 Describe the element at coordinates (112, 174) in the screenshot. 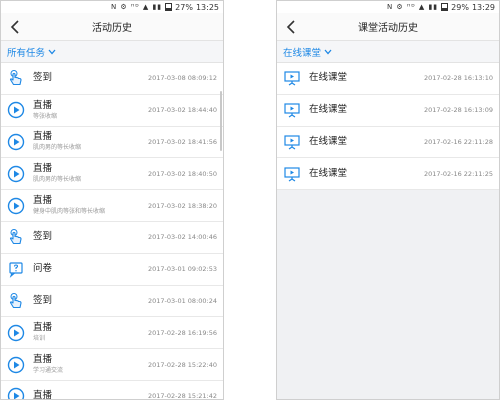

I see `list-item: 直播 肌肉男的等长收缩 2017-03-02 18:40:50` at that location.